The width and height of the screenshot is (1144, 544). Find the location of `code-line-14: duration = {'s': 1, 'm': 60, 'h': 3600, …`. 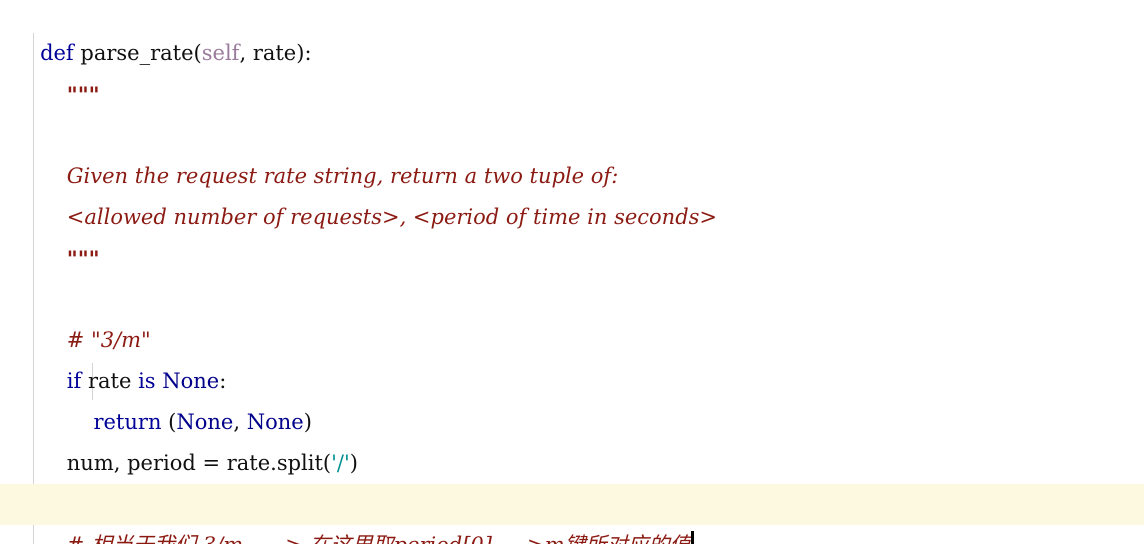

code-line-14: duration = {'s': 1, 'm': 60, 'h': 3600, … is located at coordinates (572, 534).